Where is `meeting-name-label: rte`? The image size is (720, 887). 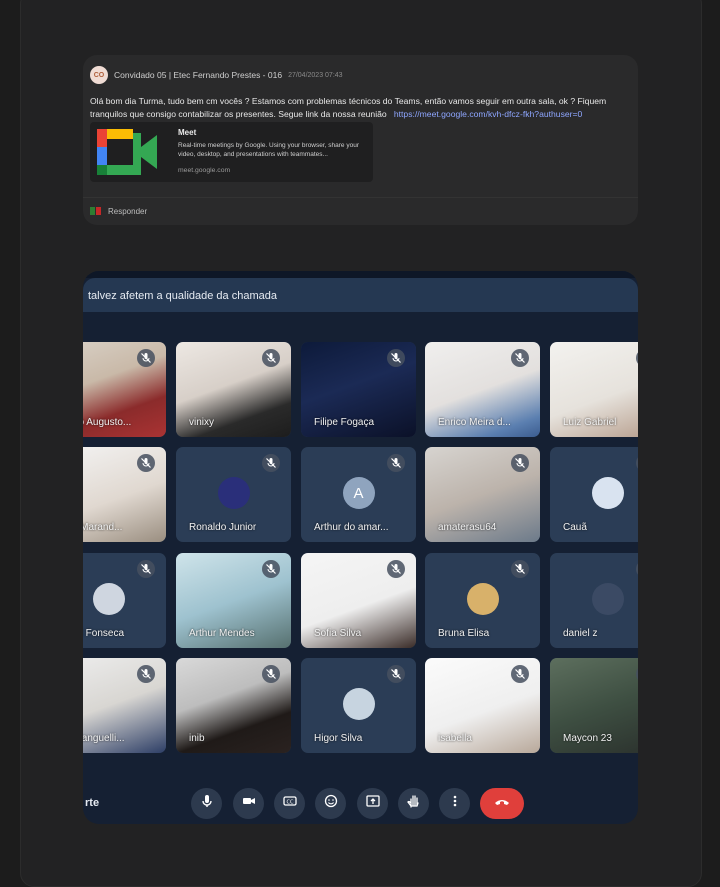
meeting-name-label: rte is located at coordinates (92, 803).